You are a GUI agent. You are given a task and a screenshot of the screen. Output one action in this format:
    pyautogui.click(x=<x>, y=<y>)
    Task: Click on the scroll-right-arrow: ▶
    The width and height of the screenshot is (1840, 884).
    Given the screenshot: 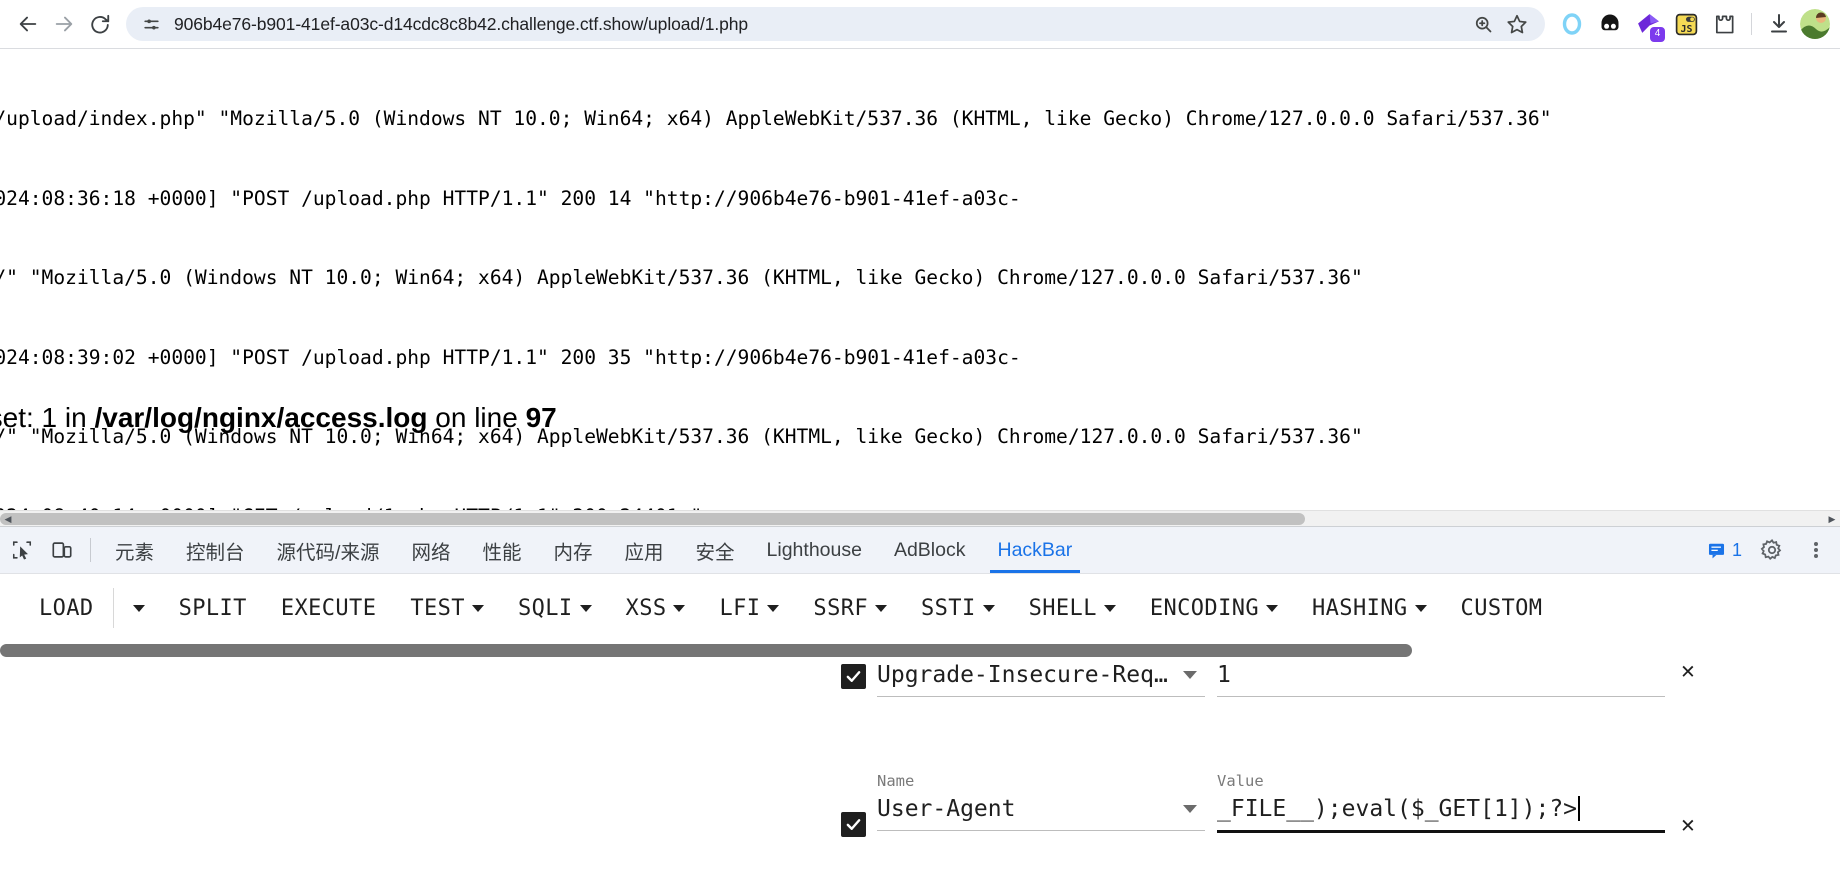 What is the action you would take?
    pyautogui.click(x=1832, y=518)
    